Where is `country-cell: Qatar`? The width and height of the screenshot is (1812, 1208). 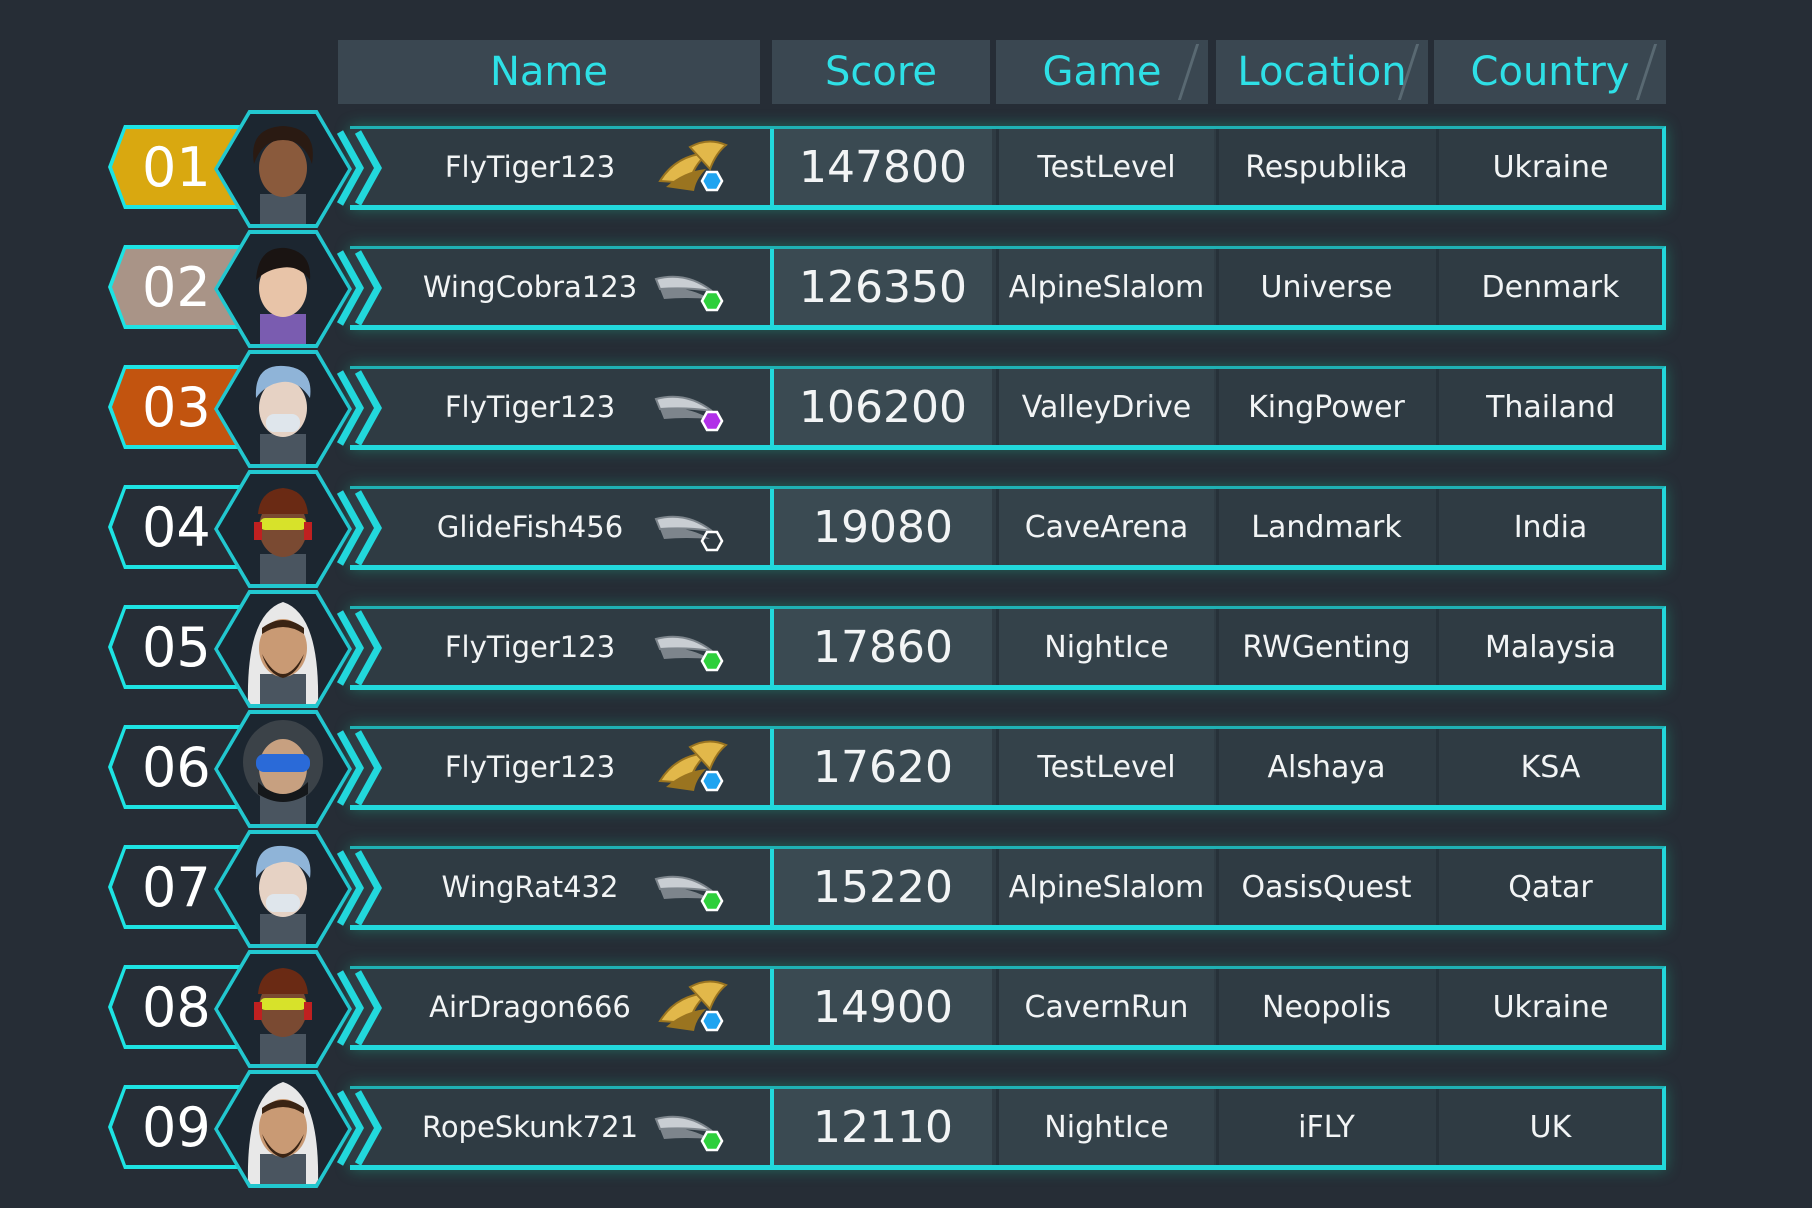
country-cell: Qatar is located at coordinates (1549, 887).